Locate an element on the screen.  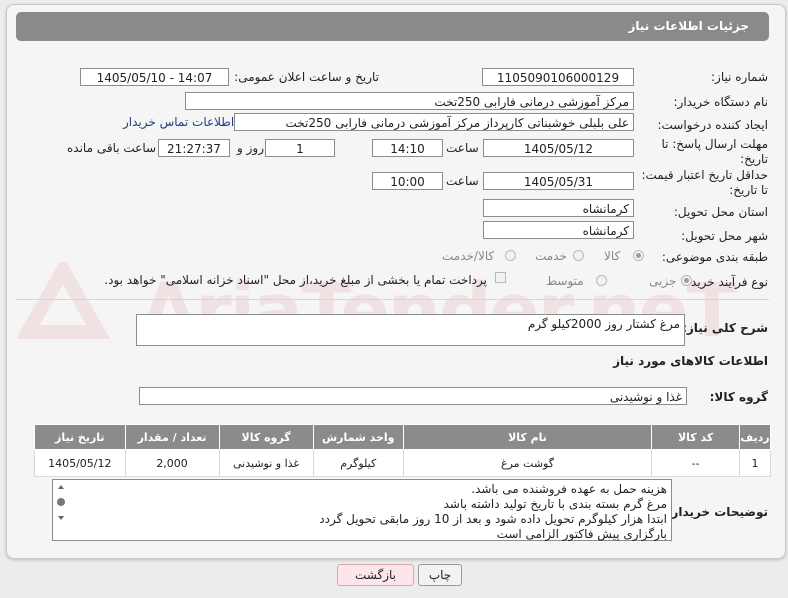
cell-code: -- is located at coordinates (696, 463).